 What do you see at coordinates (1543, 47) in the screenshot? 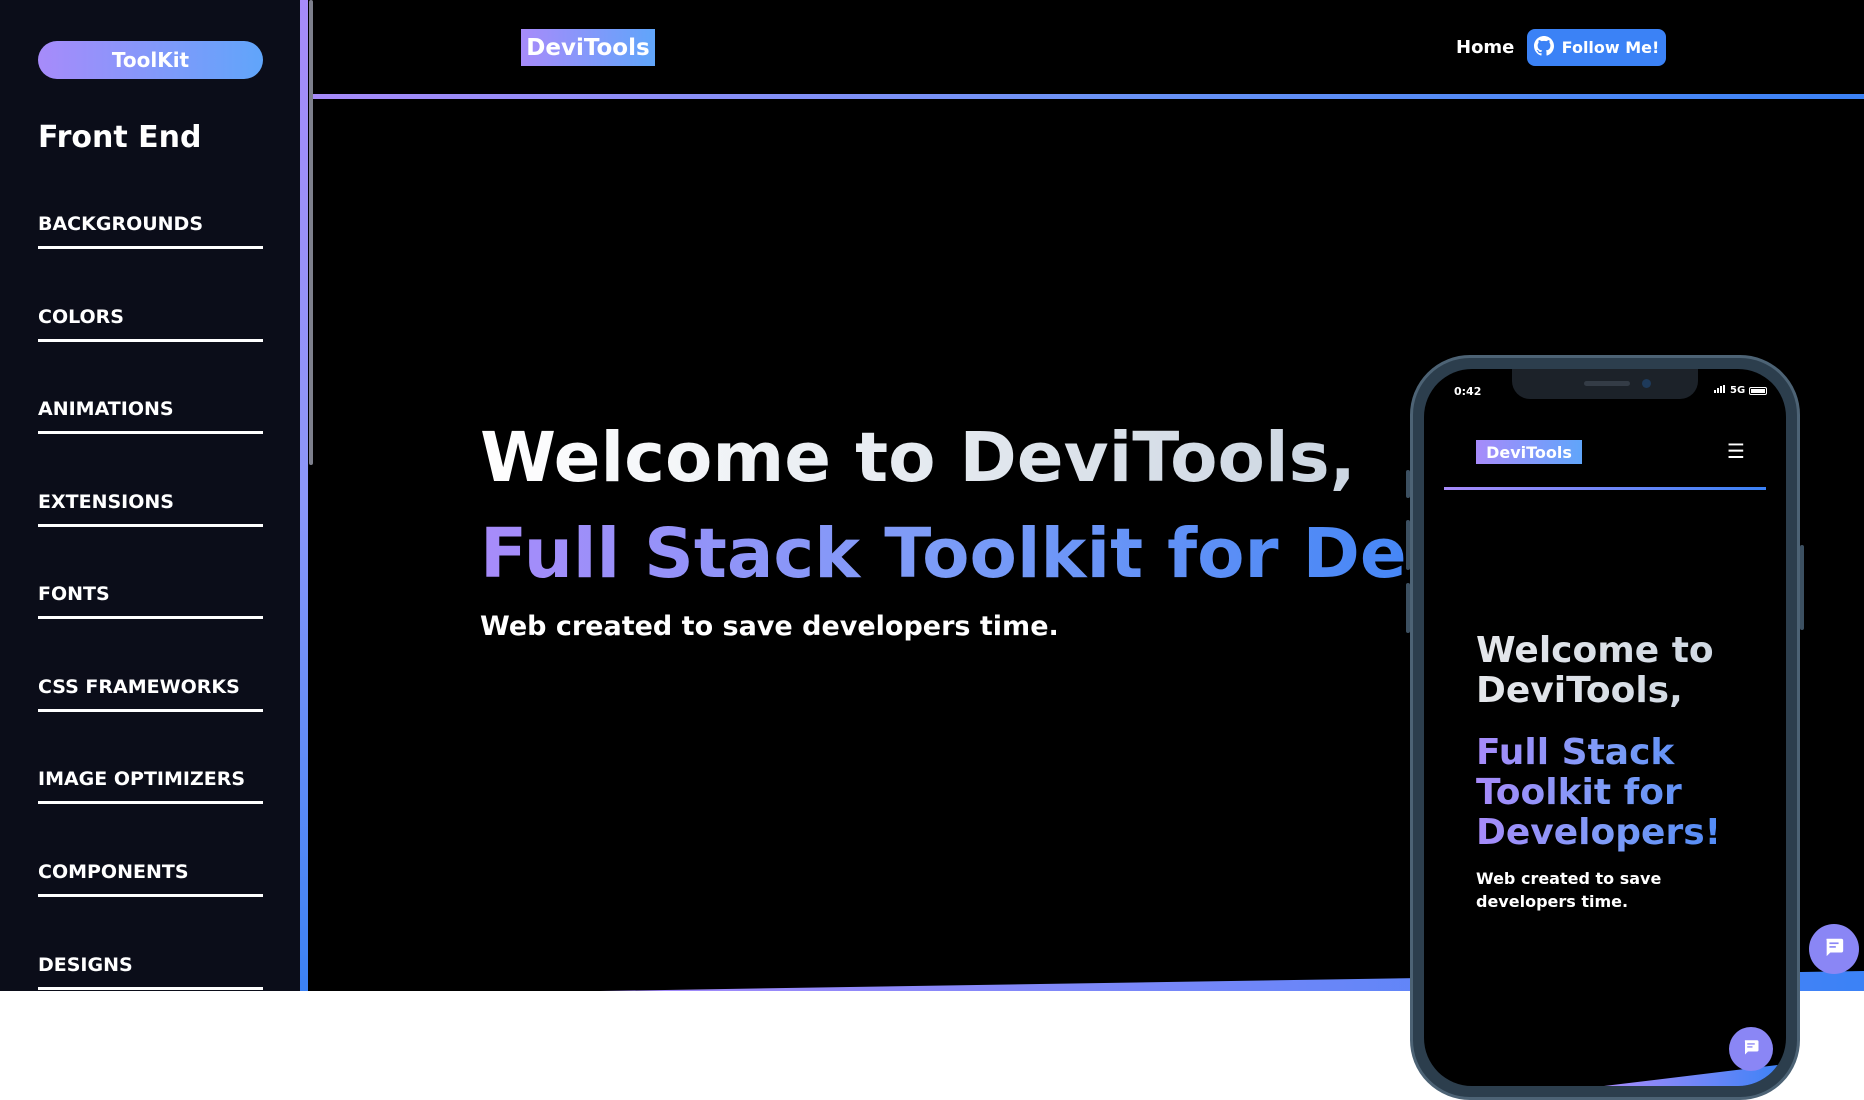
I see `github-icon` at bounding box center [1543, 47].